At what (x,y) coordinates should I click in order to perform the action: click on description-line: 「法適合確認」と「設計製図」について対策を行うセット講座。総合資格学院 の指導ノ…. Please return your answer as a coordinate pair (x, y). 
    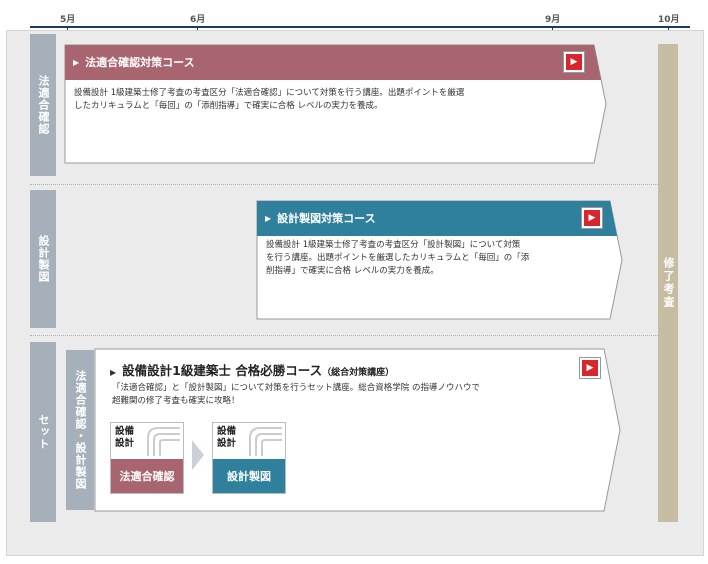
    Looking at the image, I should click on (296, 388).